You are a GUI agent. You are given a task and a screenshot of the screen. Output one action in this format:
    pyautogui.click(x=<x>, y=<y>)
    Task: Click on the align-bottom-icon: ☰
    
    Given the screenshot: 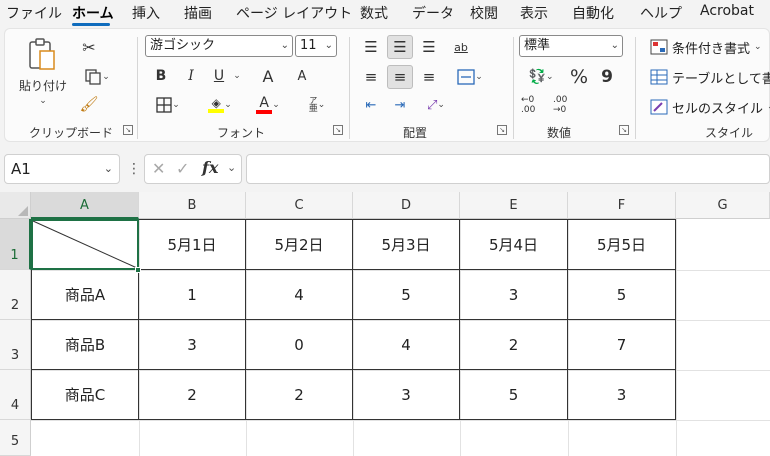 What is the action you would take?
    pyautogui.click(x=429, y=47)
    